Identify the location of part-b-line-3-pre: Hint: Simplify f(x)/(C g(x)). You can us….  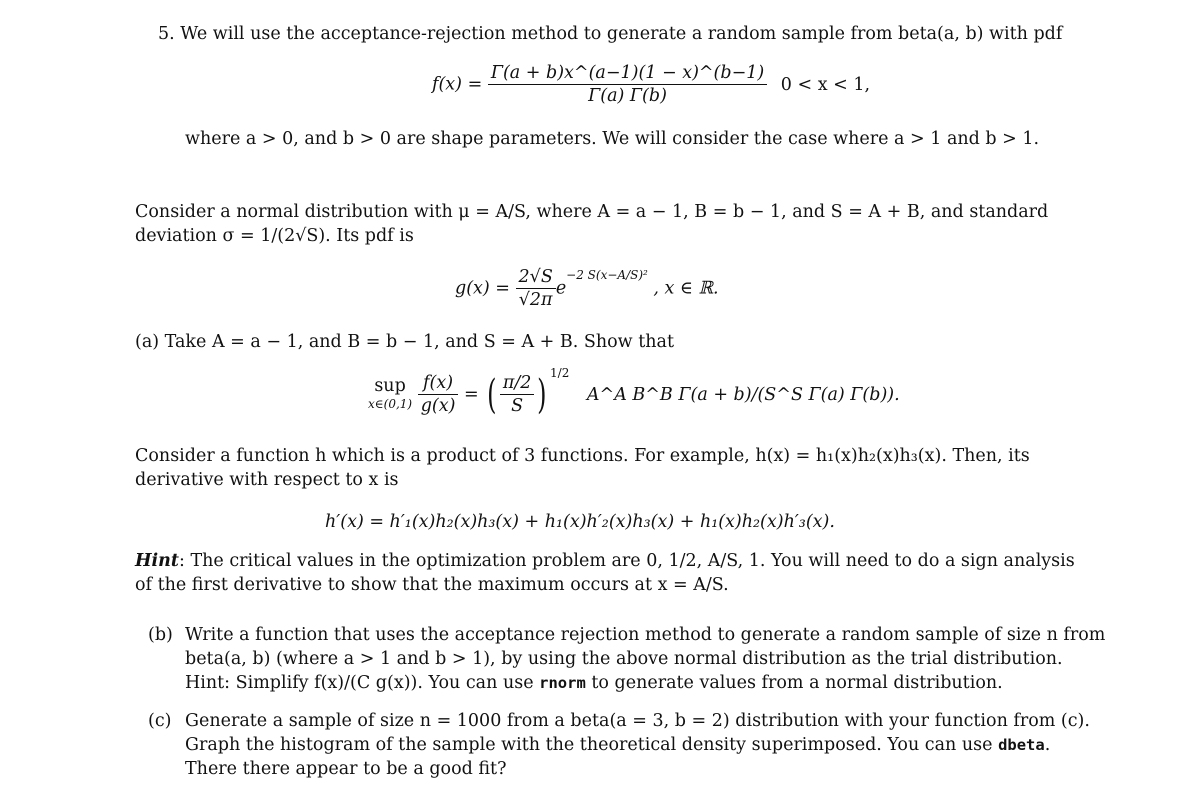
(359, 683).